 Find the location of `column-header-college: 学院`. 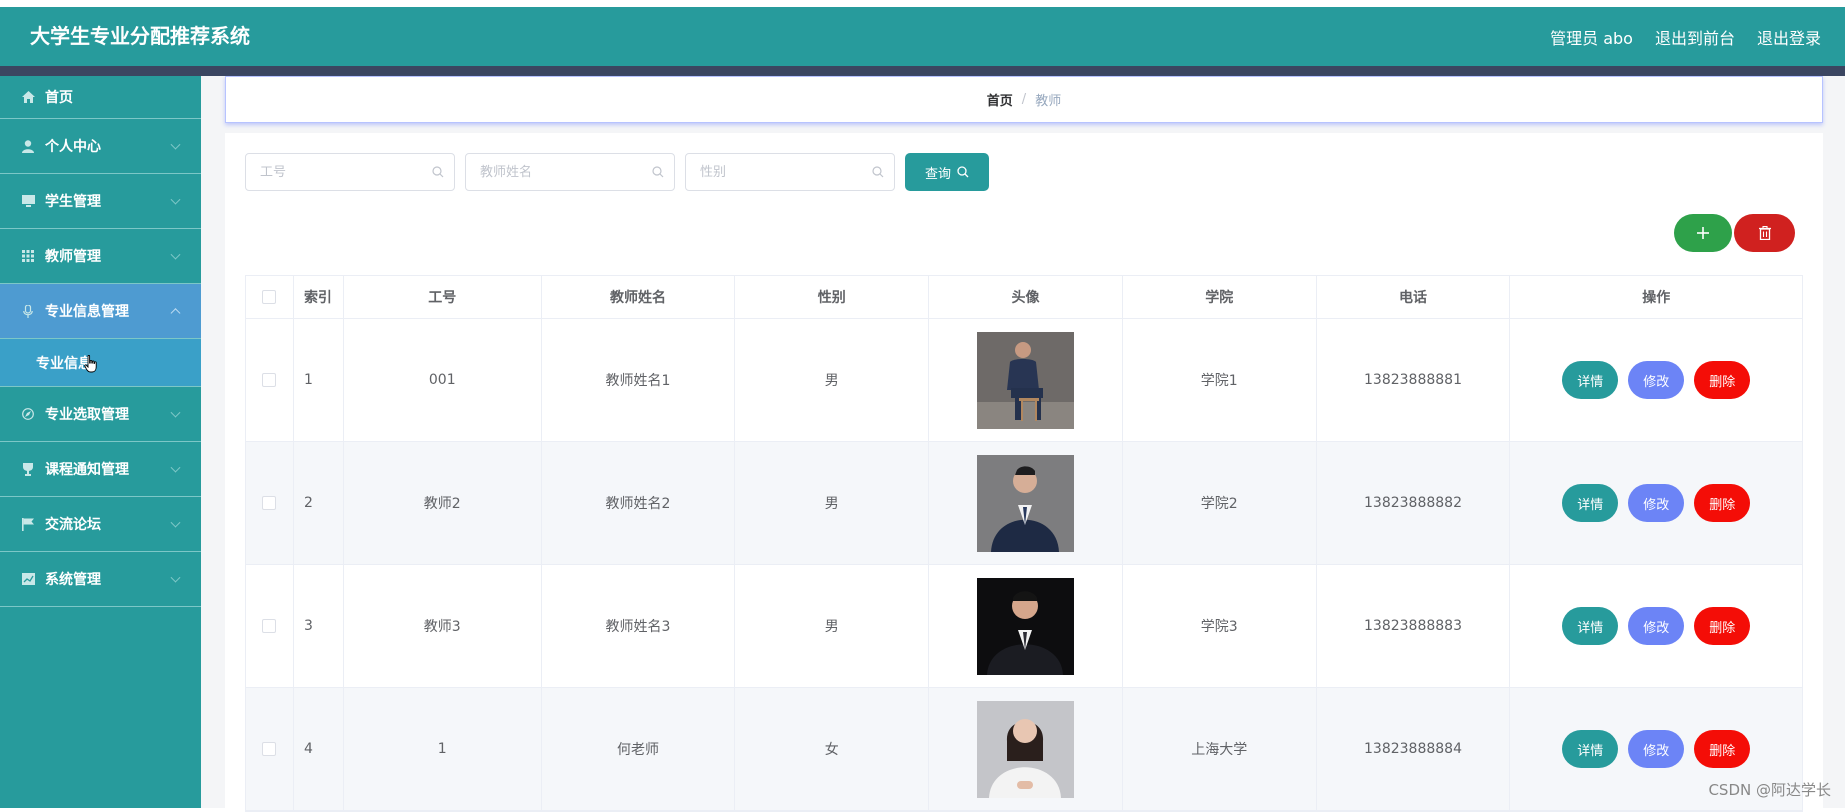

column-header-college: 学院 is located at coordinates (1220, 297).